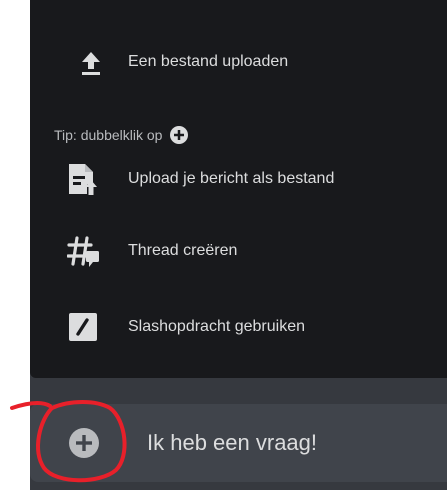 Image resolution: width=447 pixels, height=490 pixels. What do you see at coordinates (231, 178) in the screenshot?
I see `menu-item-label: Upload je bericht als bestand` at bounding box center [231, 178].